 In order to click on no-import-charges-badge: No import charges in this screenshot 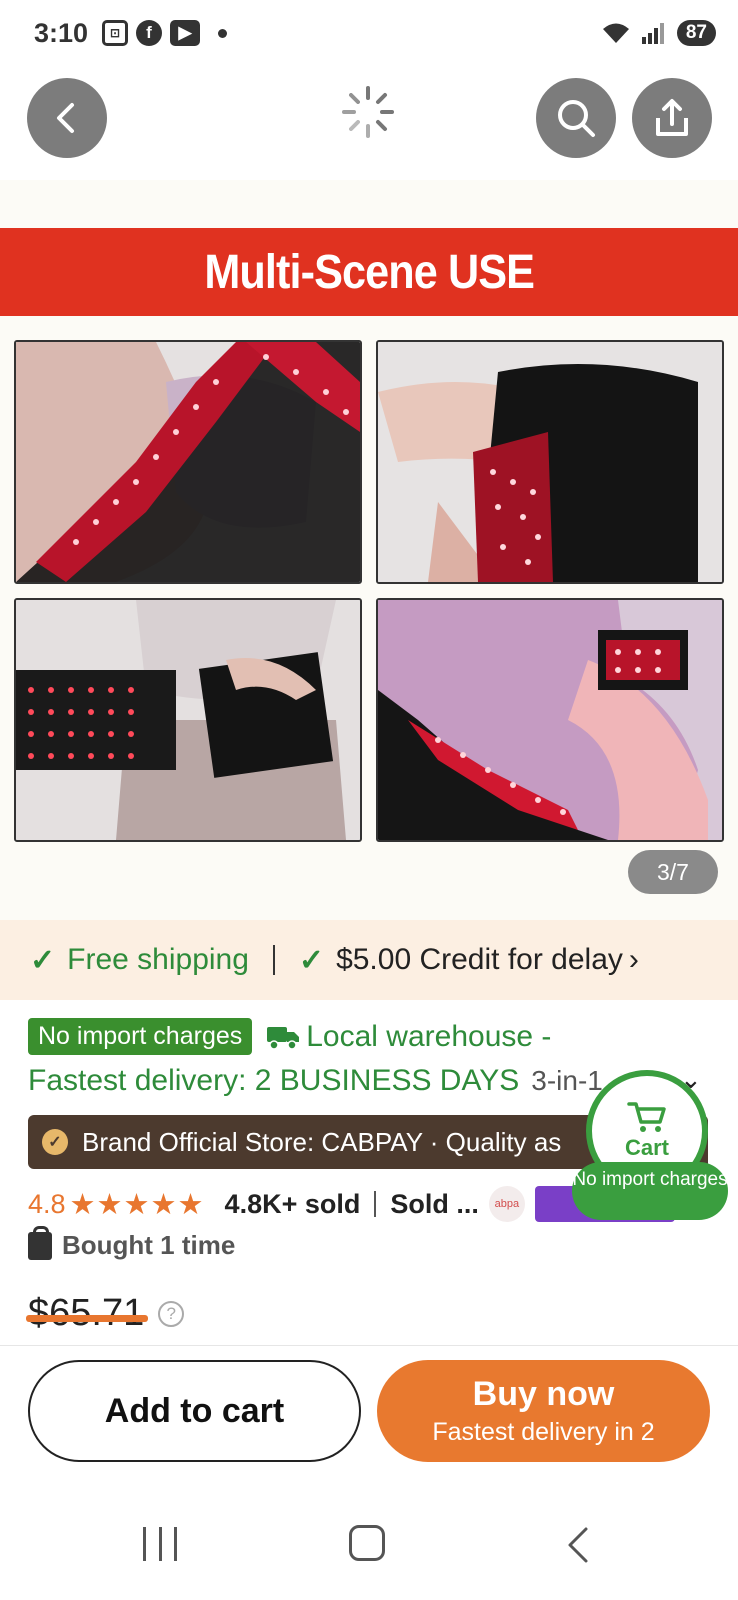, I will do `click(140, 1036)`.